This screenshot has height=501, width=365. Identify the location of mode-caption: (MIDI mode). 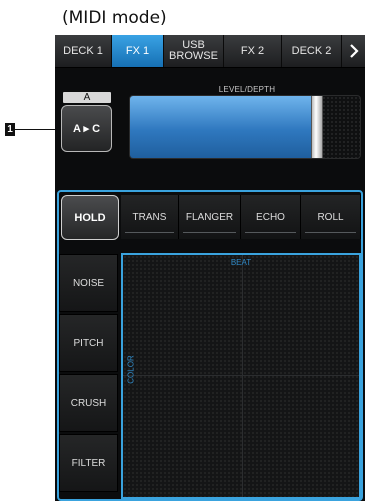
(114, 18).